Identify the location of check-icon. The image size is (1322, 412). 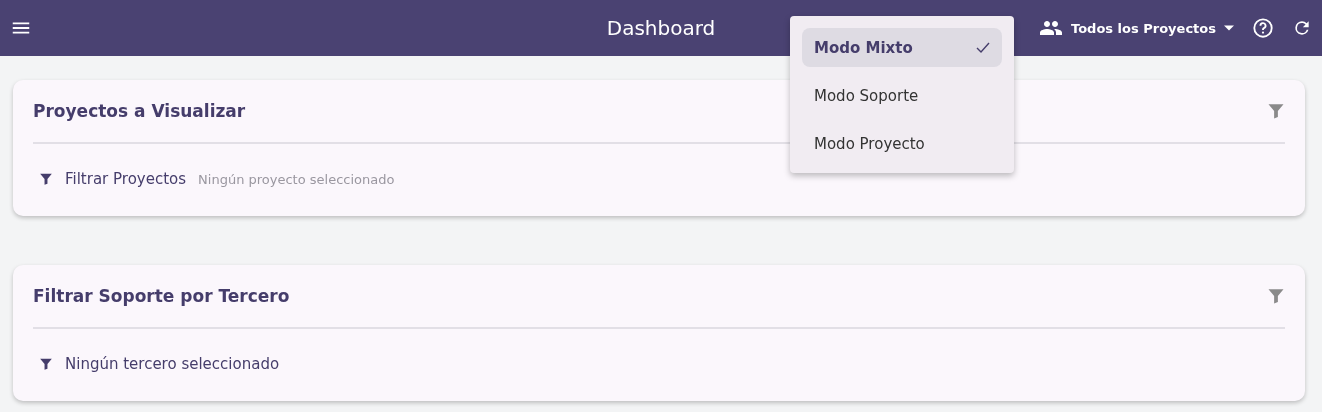
(983, 47).